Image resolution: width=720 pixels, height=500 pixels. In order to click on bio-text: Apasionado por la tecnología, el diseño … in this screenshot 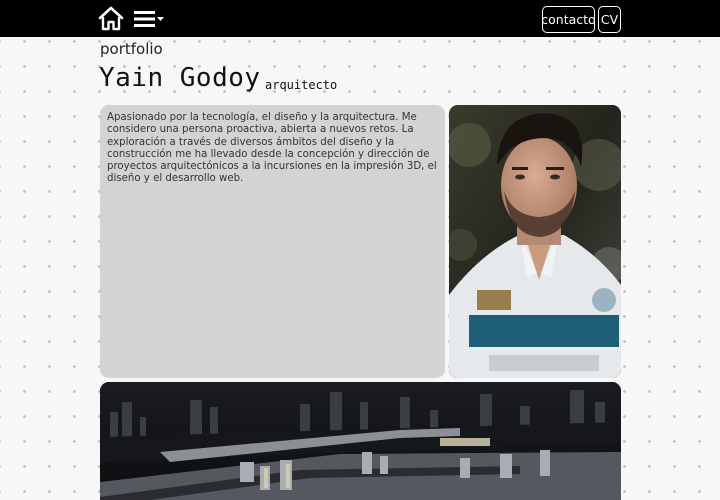, I will do `click(272, 148)`.